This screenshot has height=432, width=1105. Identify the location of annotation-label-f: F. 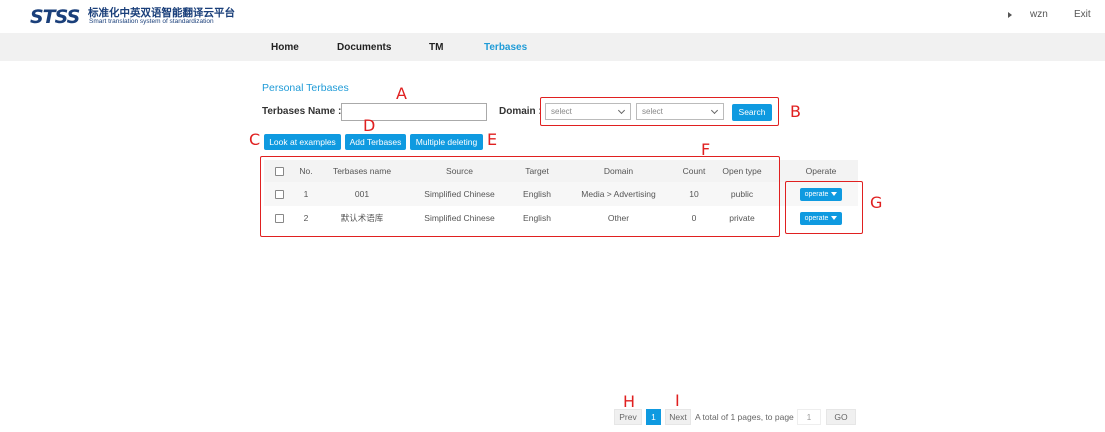
(706, 149).